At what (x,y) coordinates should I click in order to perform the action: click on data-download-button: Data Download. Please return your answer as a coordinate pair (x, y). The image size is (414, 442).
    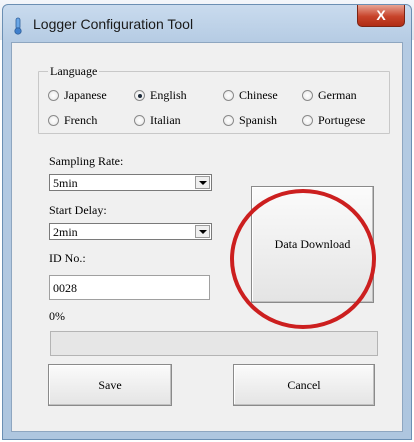
    Looking at the image, I should click on (312, 244).